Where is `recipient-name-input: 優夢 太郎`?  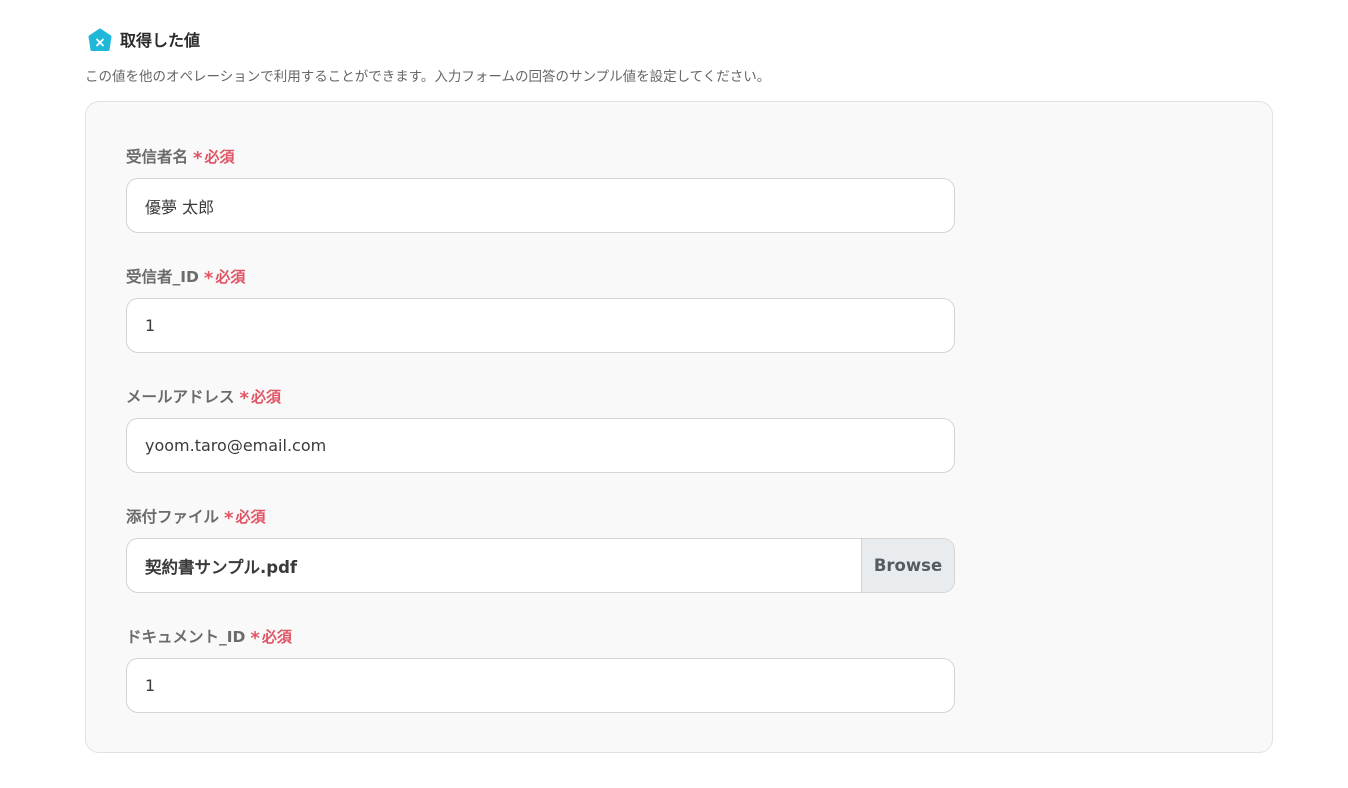
recipient-name-input: 優夢 太郎 is located at coordinates (540, 205).